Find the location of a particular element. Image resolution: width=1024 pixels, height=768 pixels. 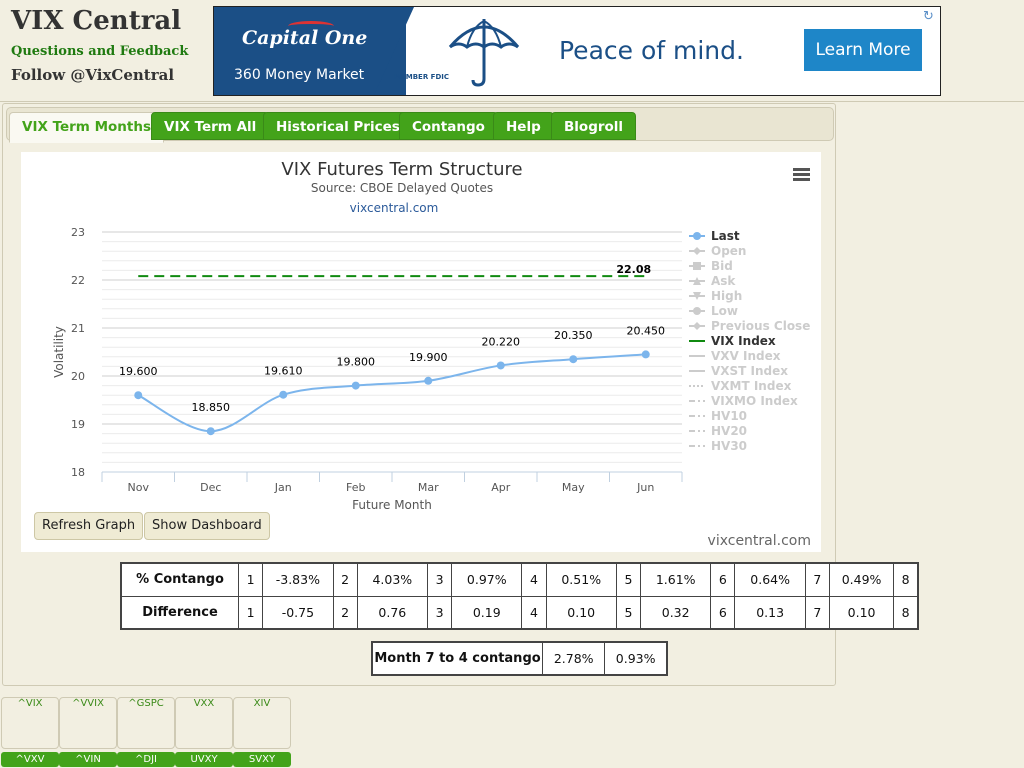

ticker-symbol: ^VIX is located at coordinates (30, 703).